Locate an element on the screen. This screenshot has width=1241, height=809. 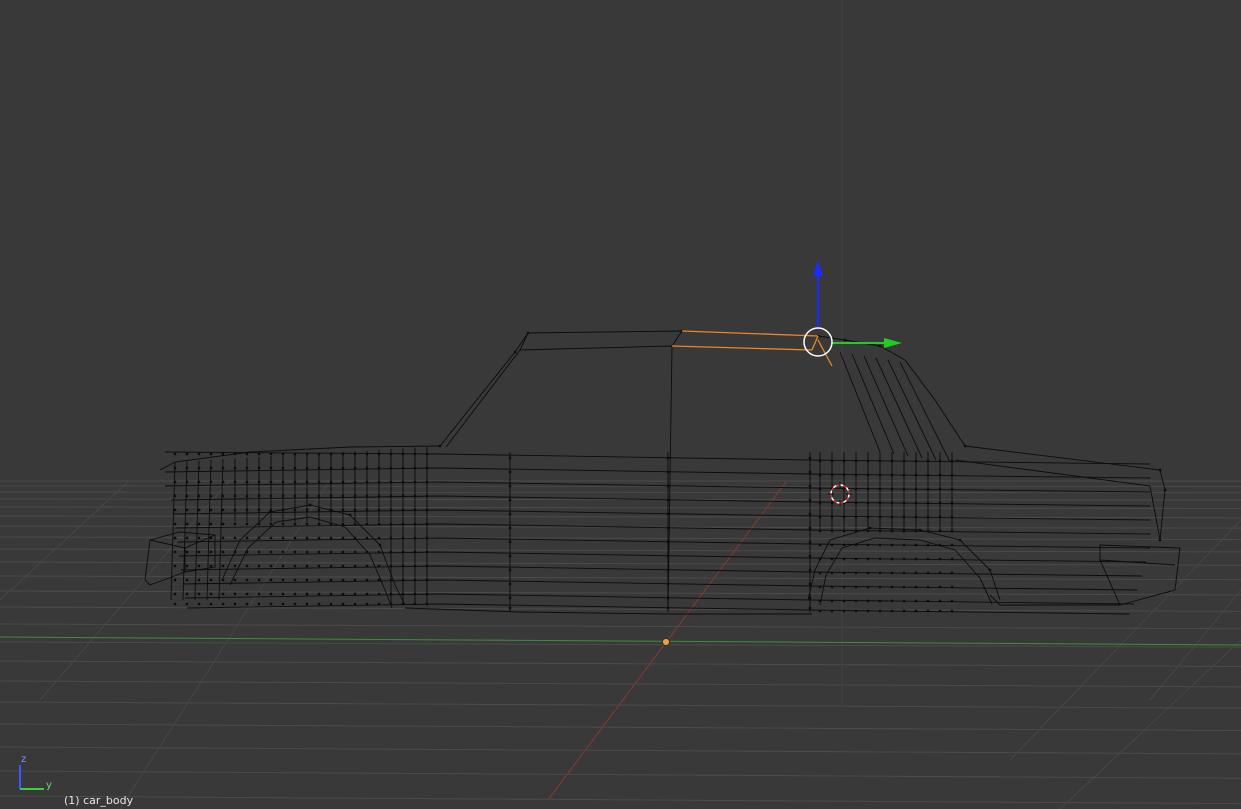
mini-axis-z-label: z is located at coordinates (23, 759).